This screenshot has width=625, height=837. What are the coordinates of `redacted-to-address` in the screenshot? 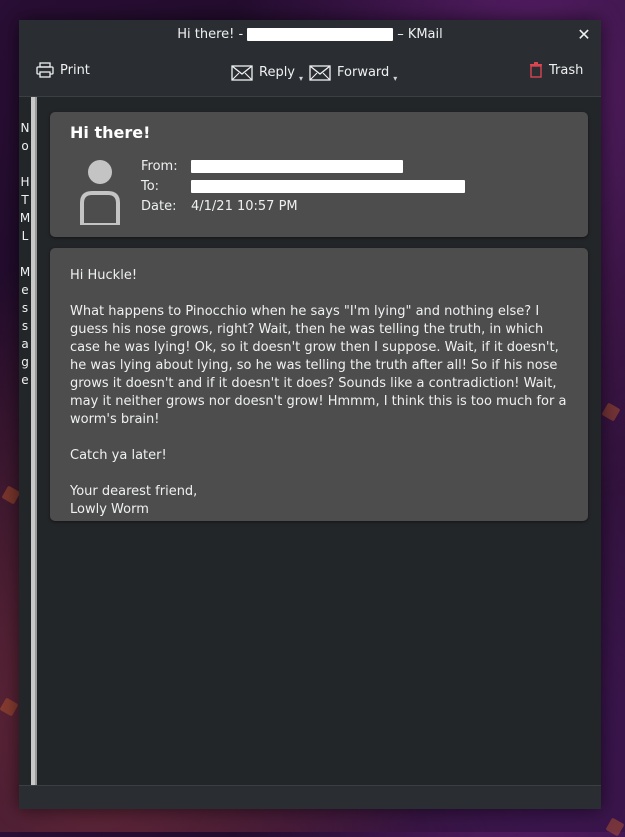 It's located at (328, 186).